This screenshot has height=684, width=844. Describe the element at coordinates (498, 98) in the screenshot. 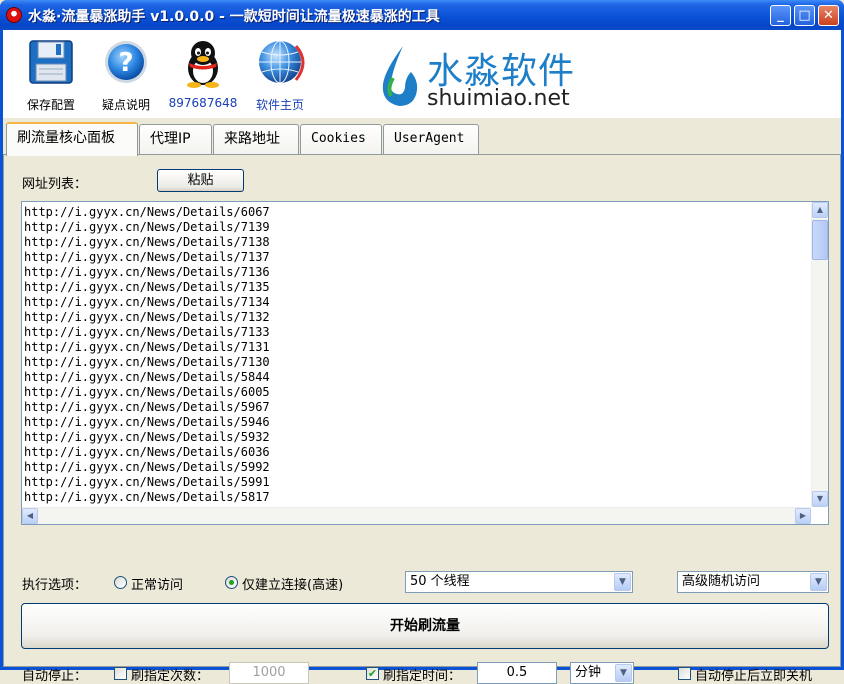

I see `brand-url: shuimiao.net` at that location.